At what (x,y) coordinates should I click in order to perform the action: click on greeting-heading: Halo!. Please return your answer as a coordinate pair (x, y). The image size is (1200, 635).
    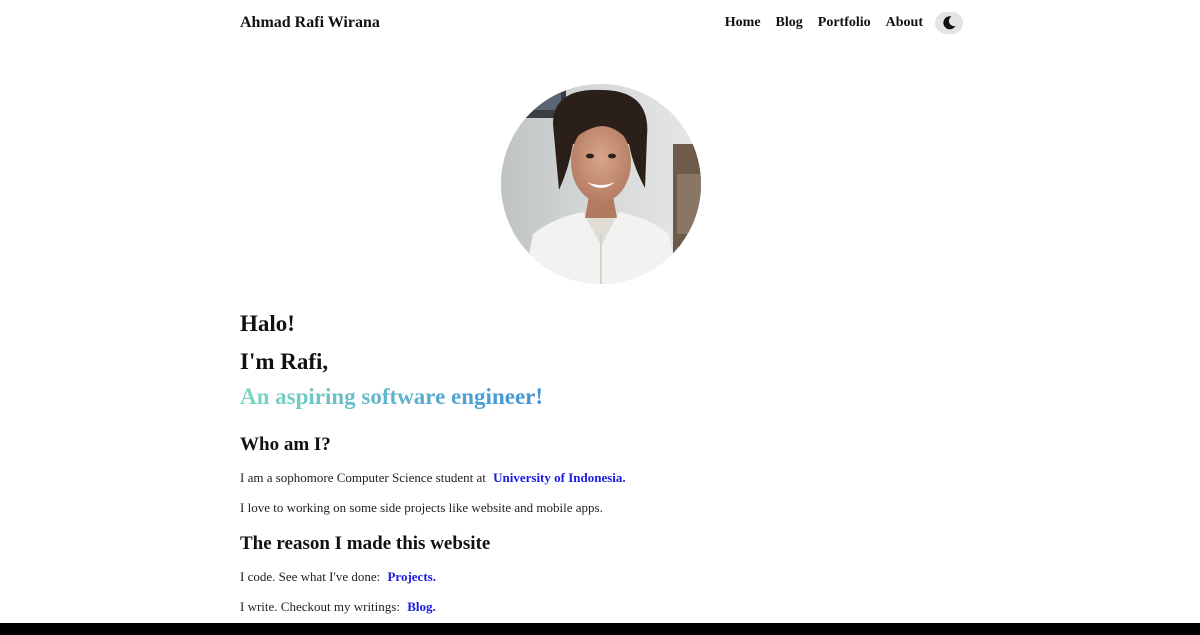
    Looking at the image, I should click on (267, 323).